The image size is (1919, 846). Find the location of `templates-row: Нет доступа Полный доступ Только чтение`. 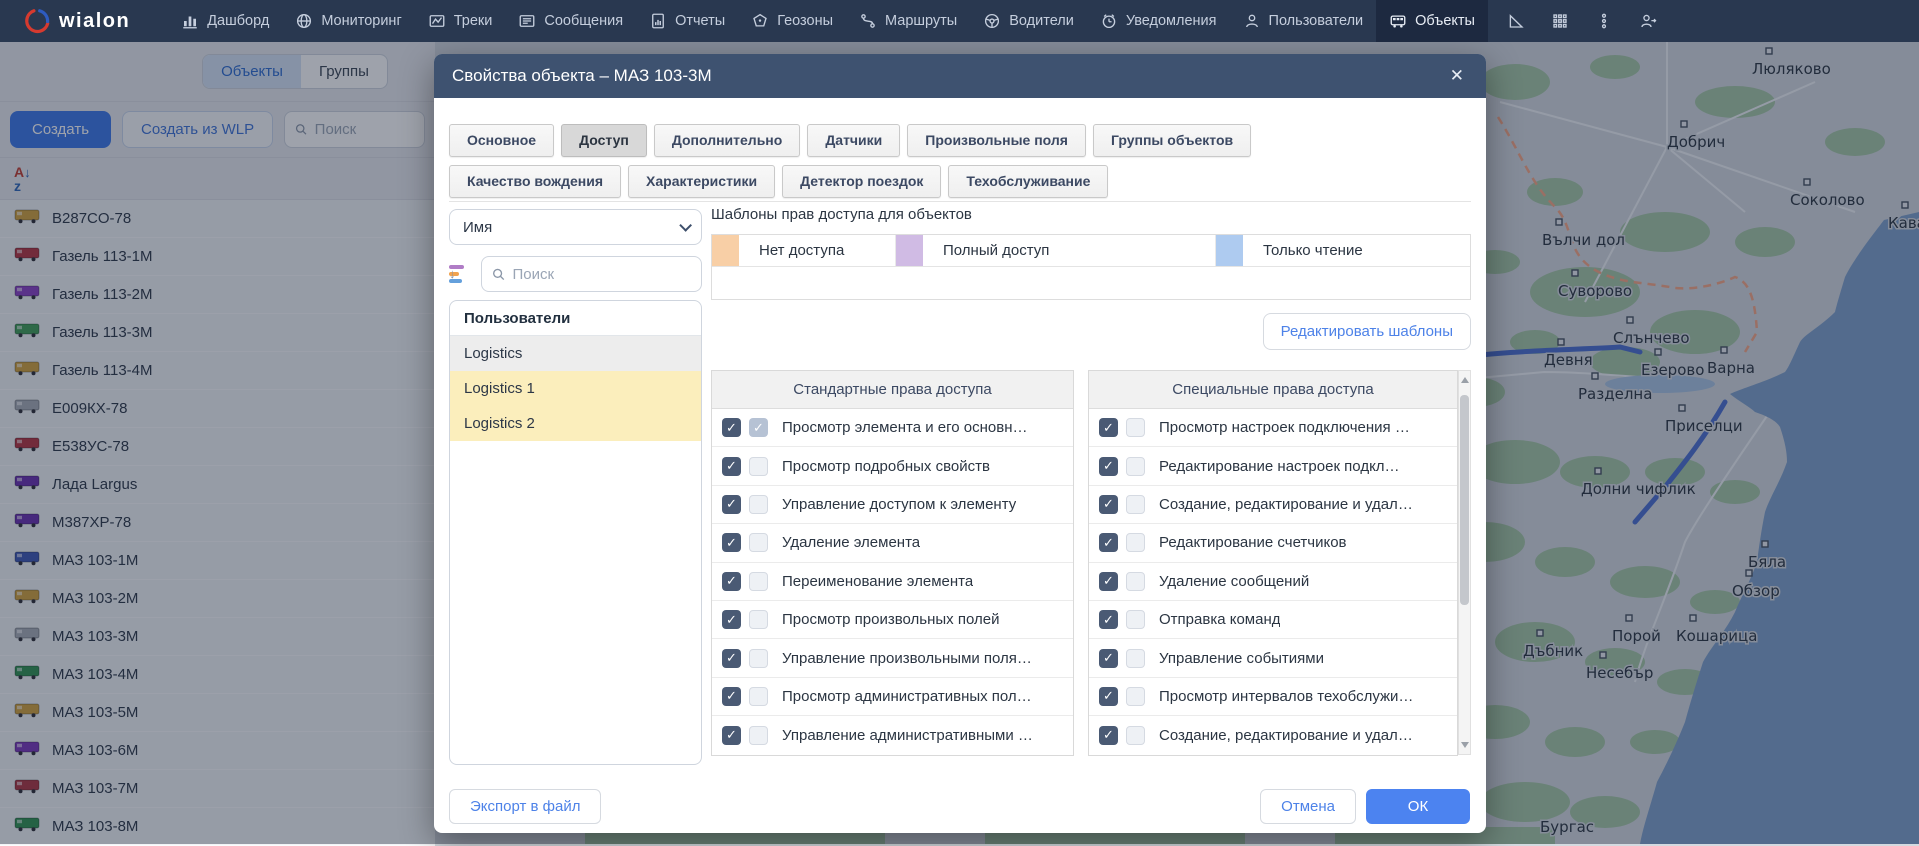

templates-row: Нет доступа Полный доступ Только чтение is located at coordinates (1091, 251).